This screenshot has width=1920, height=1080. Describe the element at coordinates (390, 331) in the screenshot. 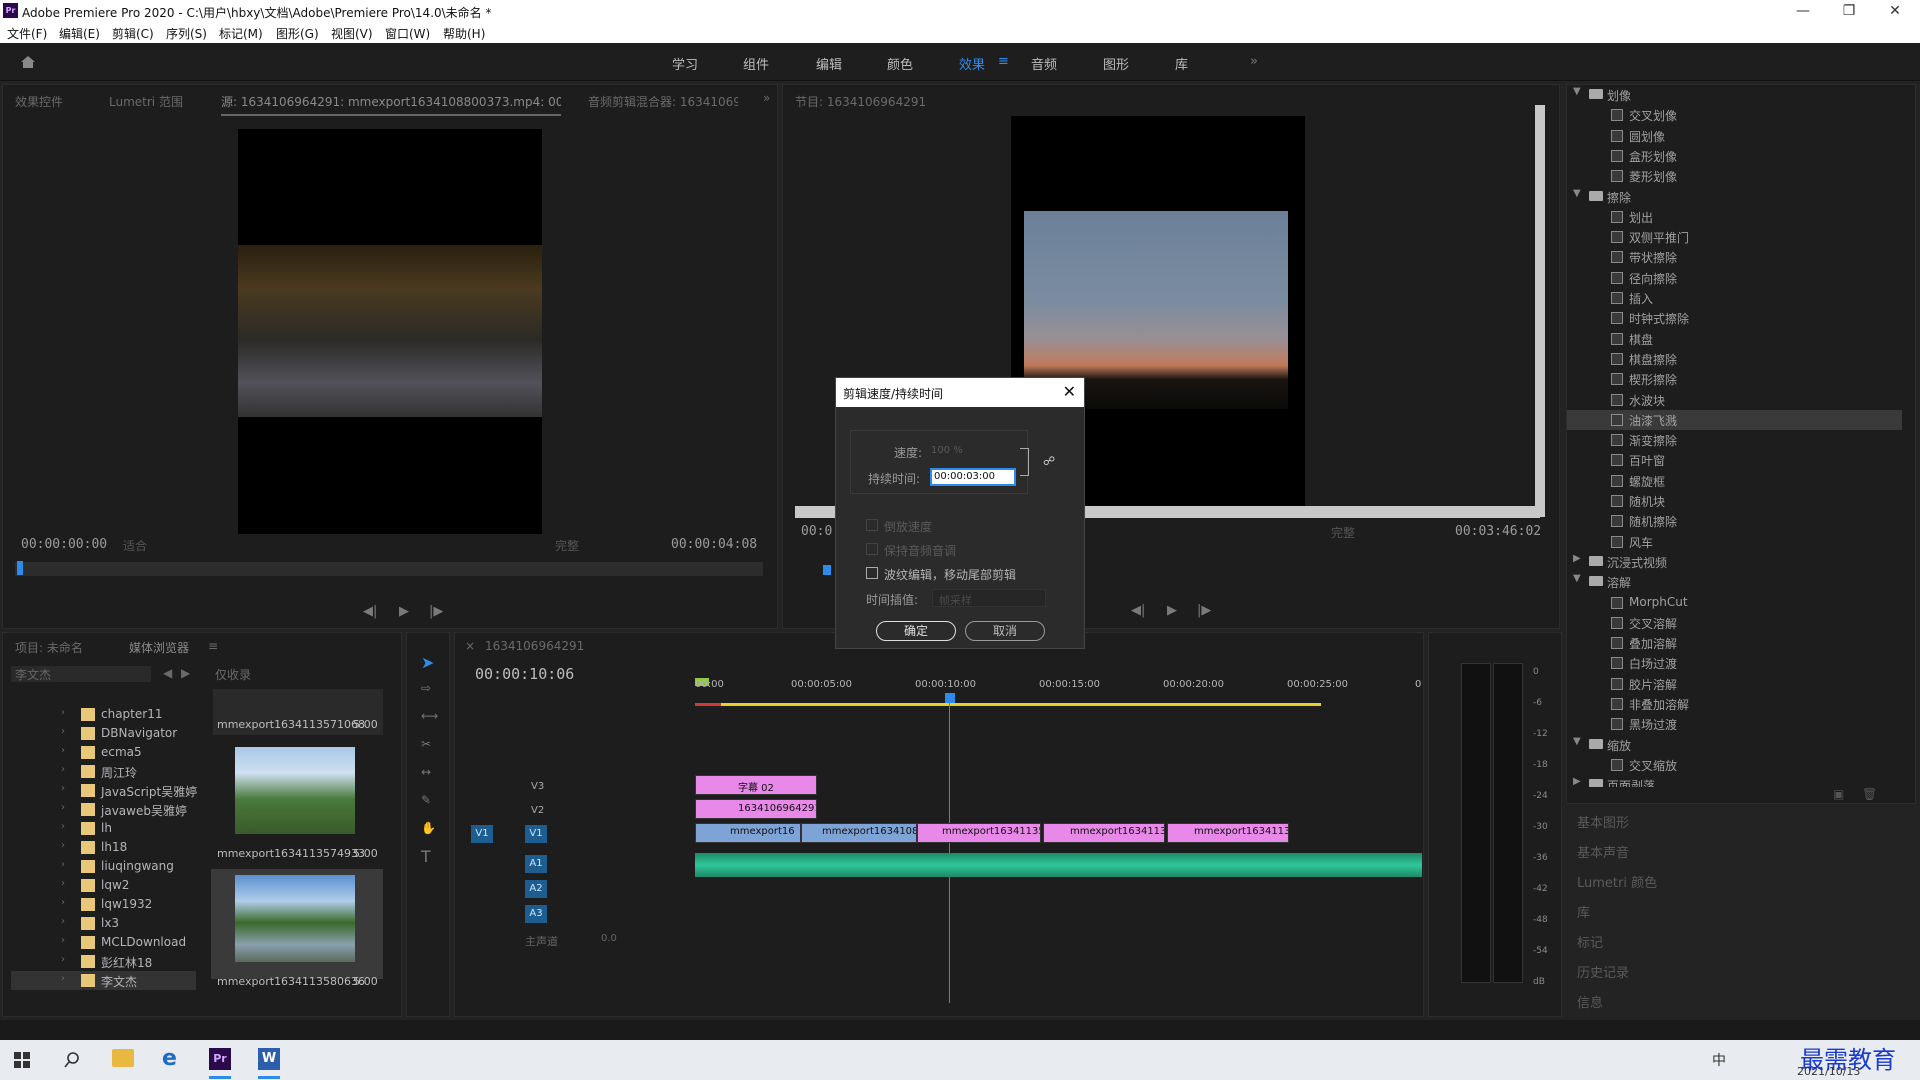

I see `source-video-frame` at that location.